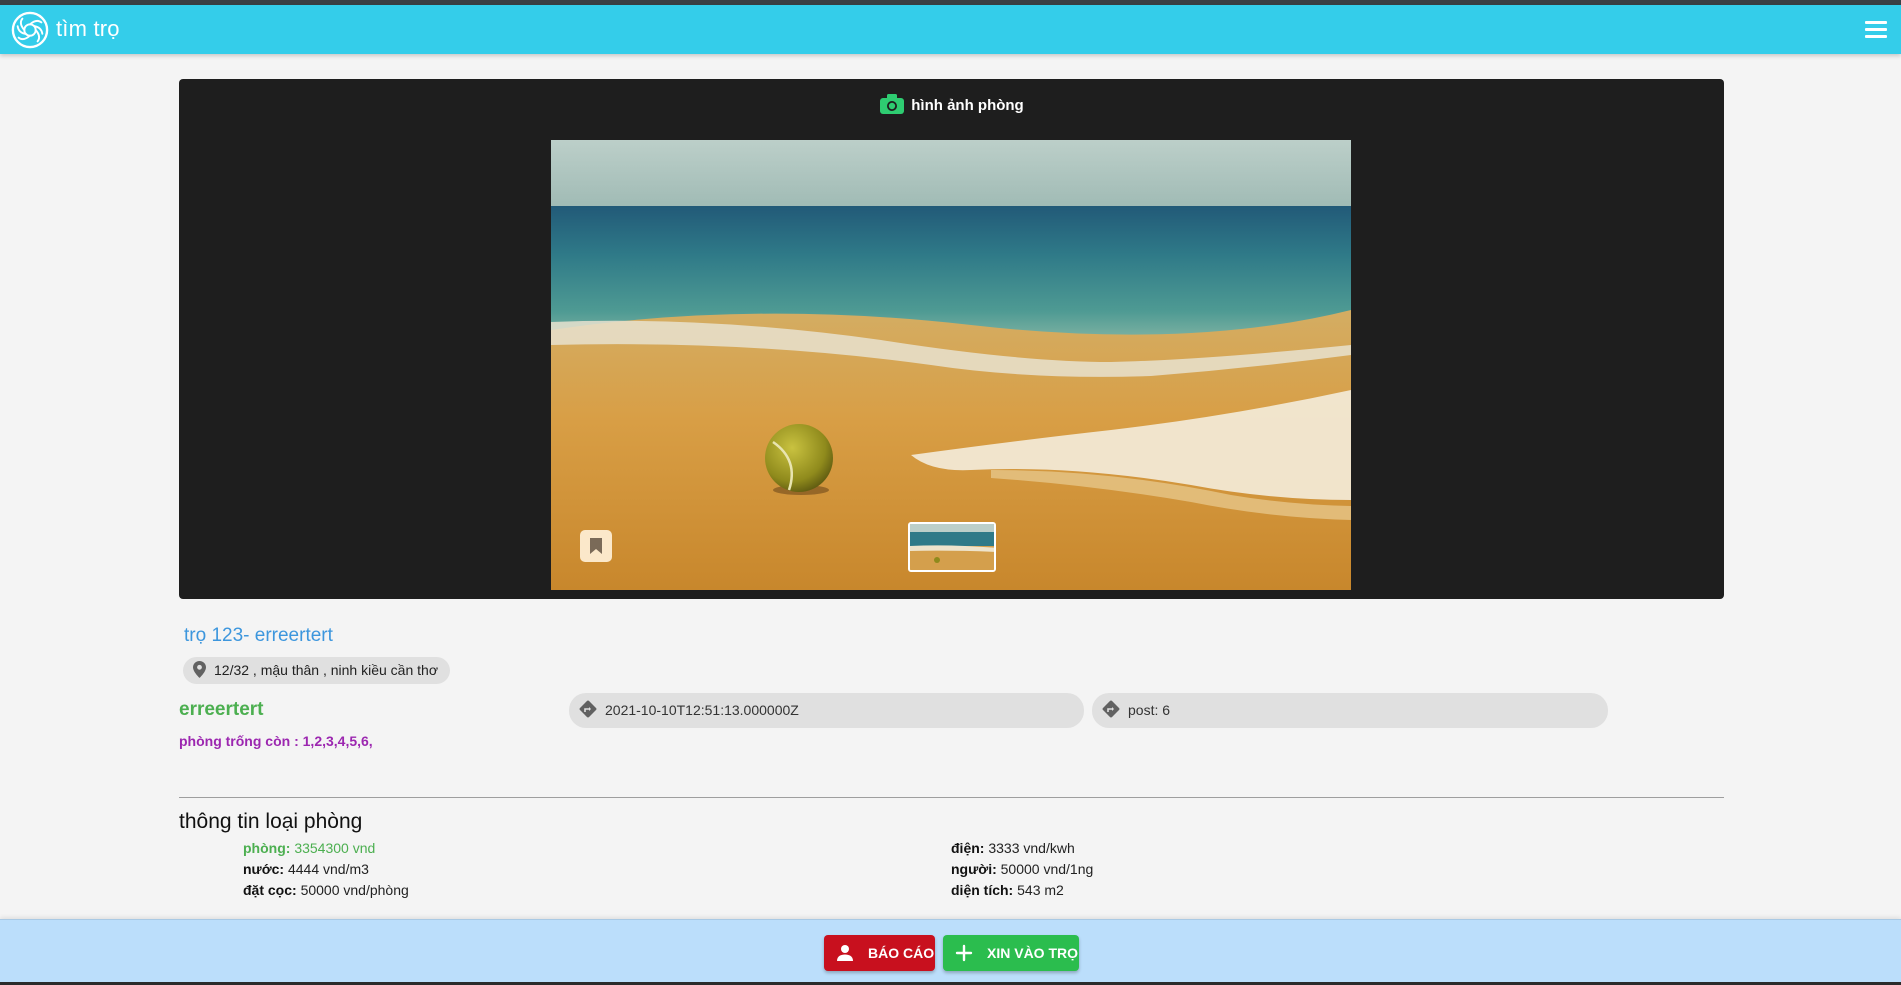  Describe the element at coordinates (1350, 710) in the screenshot. I see `post-chip: post: 6` at that location.